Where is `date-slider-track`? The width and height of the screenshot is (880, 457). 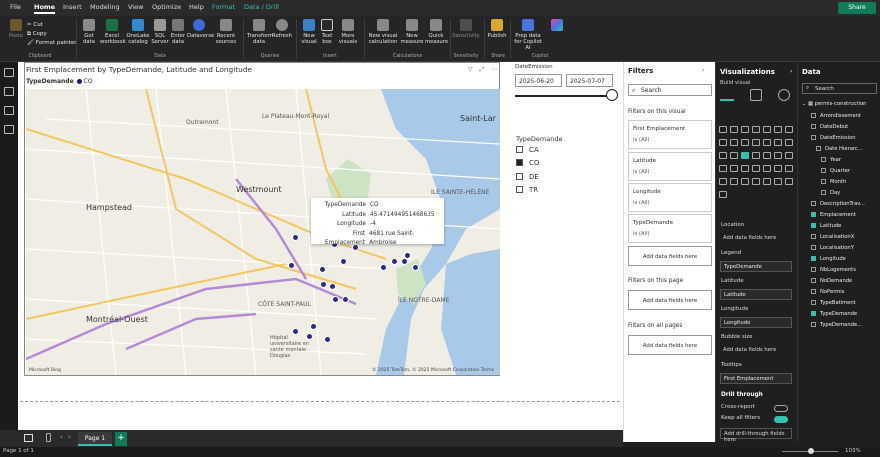 date-slider-track is located at coordinates (564, 96).